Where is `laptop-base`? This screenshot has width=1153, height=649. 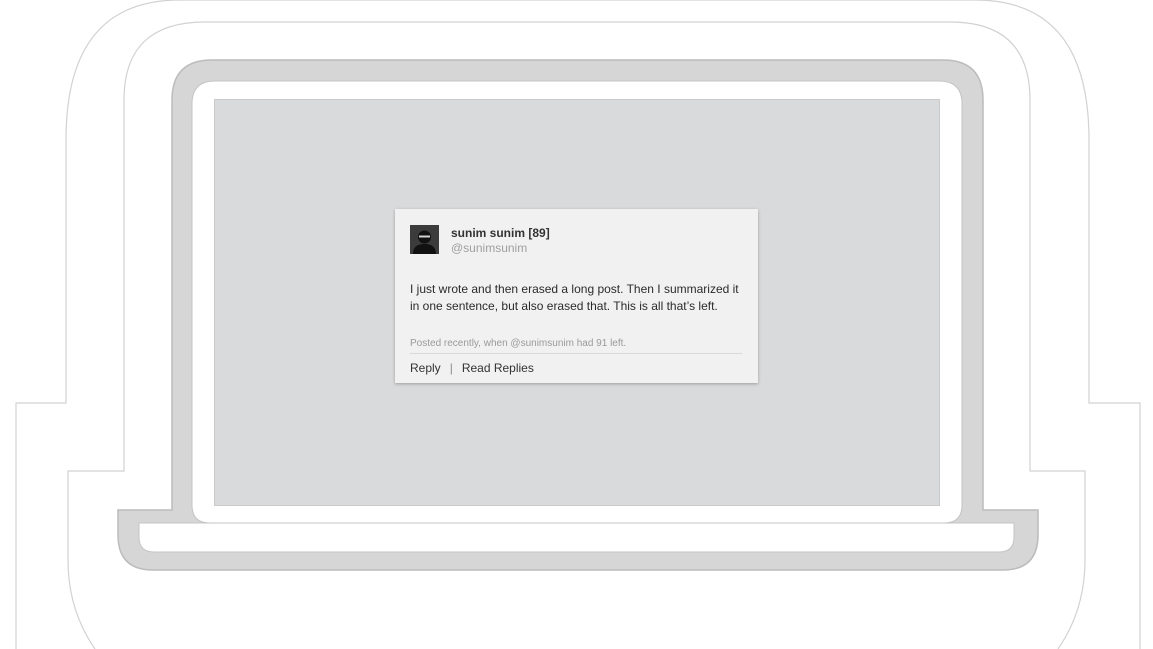
laptop-base is located at coordinates (576, 537).